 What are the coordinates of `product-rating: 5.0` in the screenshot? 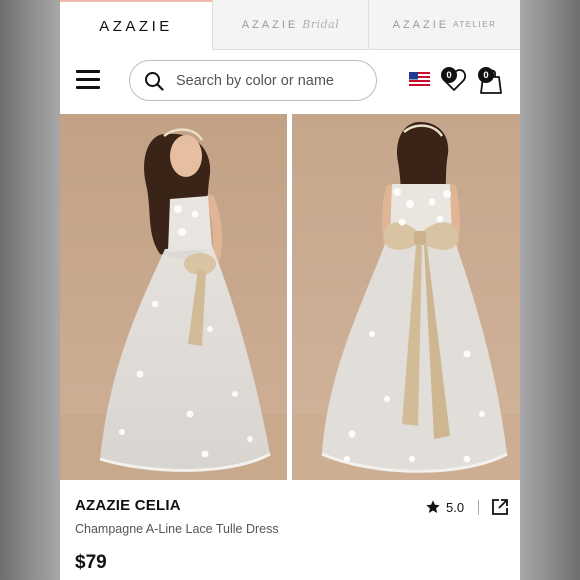 It's located at (467, 507).